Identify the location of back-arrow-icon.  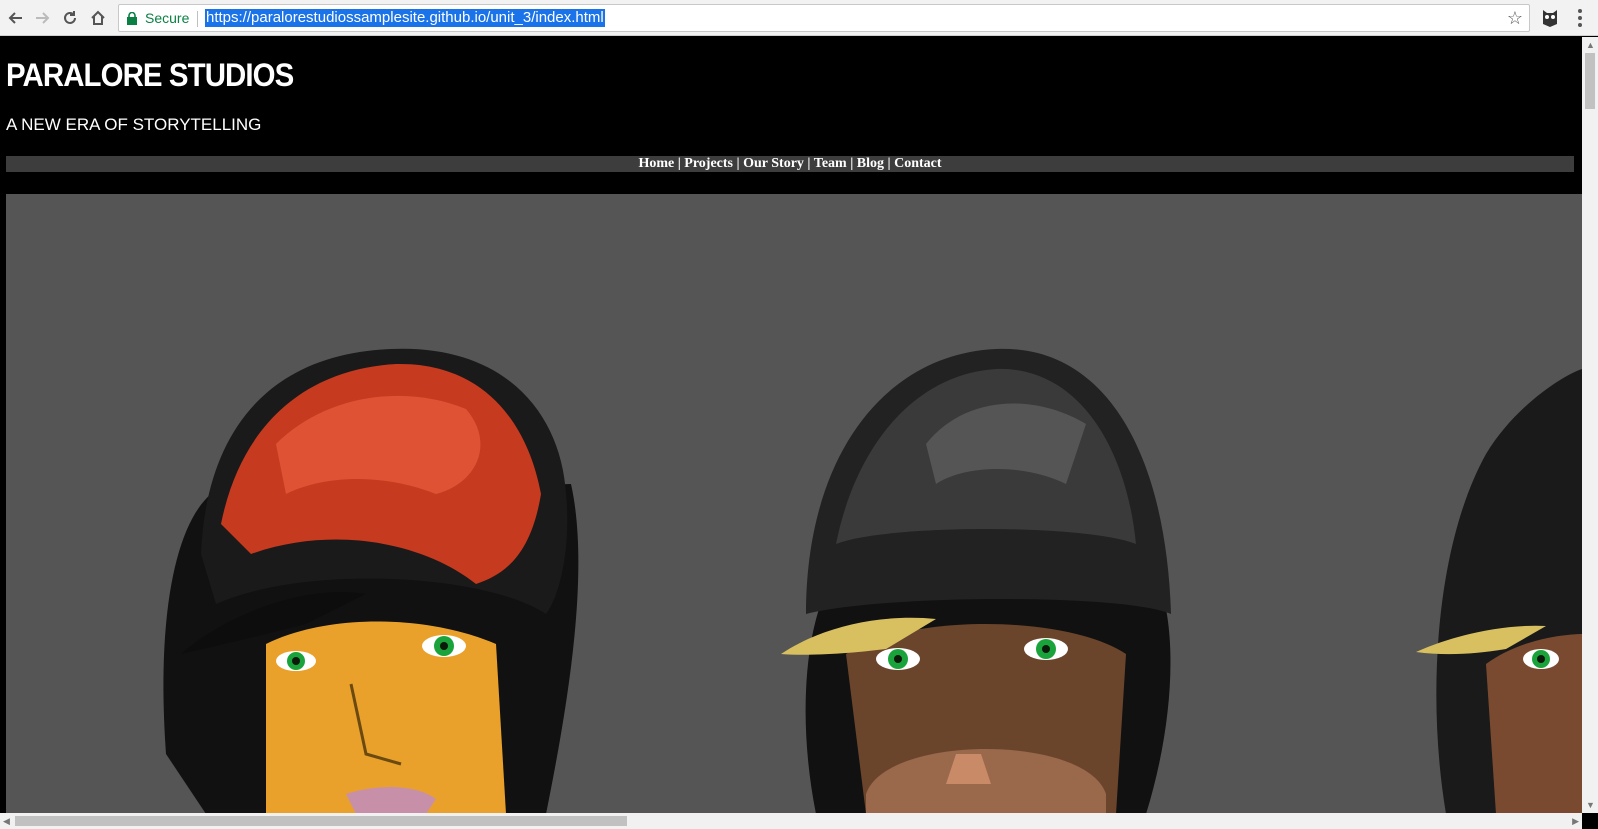
(15, 18).